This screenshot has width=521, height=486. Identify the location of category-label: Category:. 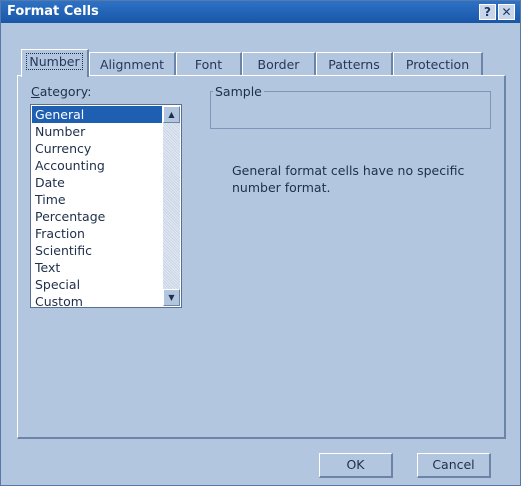
(61, 91).